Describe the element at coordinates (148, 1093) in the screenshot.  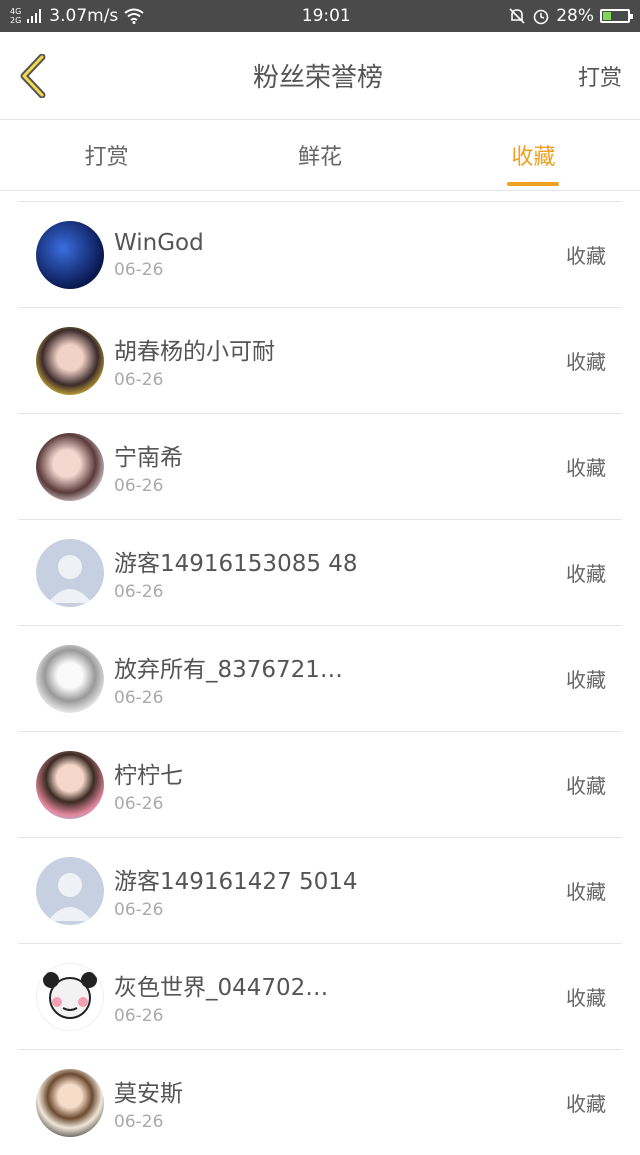
I see `user-name: 莫安斯` at that location.